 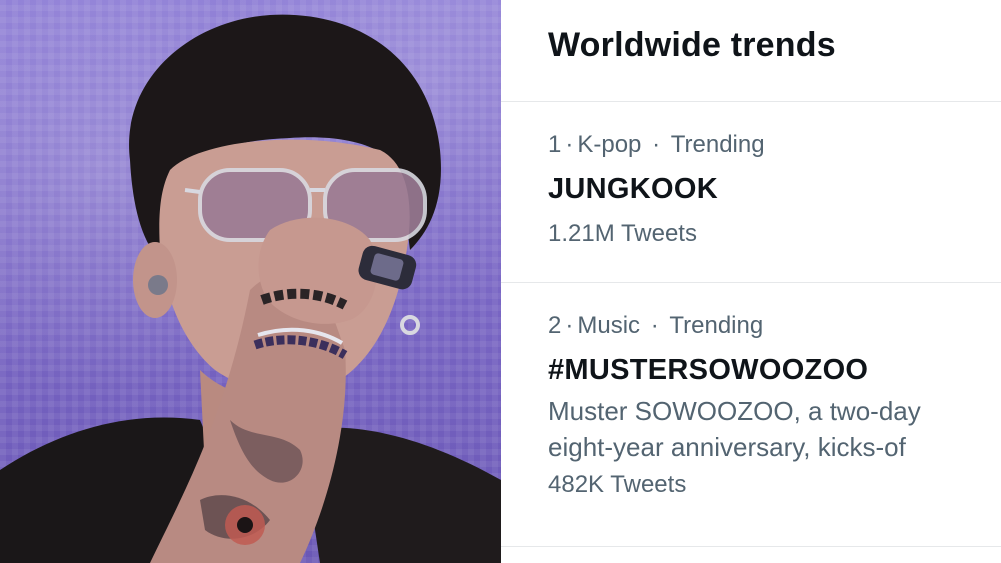 What do you see at coordinates (622, 233) in the screenshot?
I see `trend-tweet-count: 1.21M Tweets` at bounding box center [622, 233].